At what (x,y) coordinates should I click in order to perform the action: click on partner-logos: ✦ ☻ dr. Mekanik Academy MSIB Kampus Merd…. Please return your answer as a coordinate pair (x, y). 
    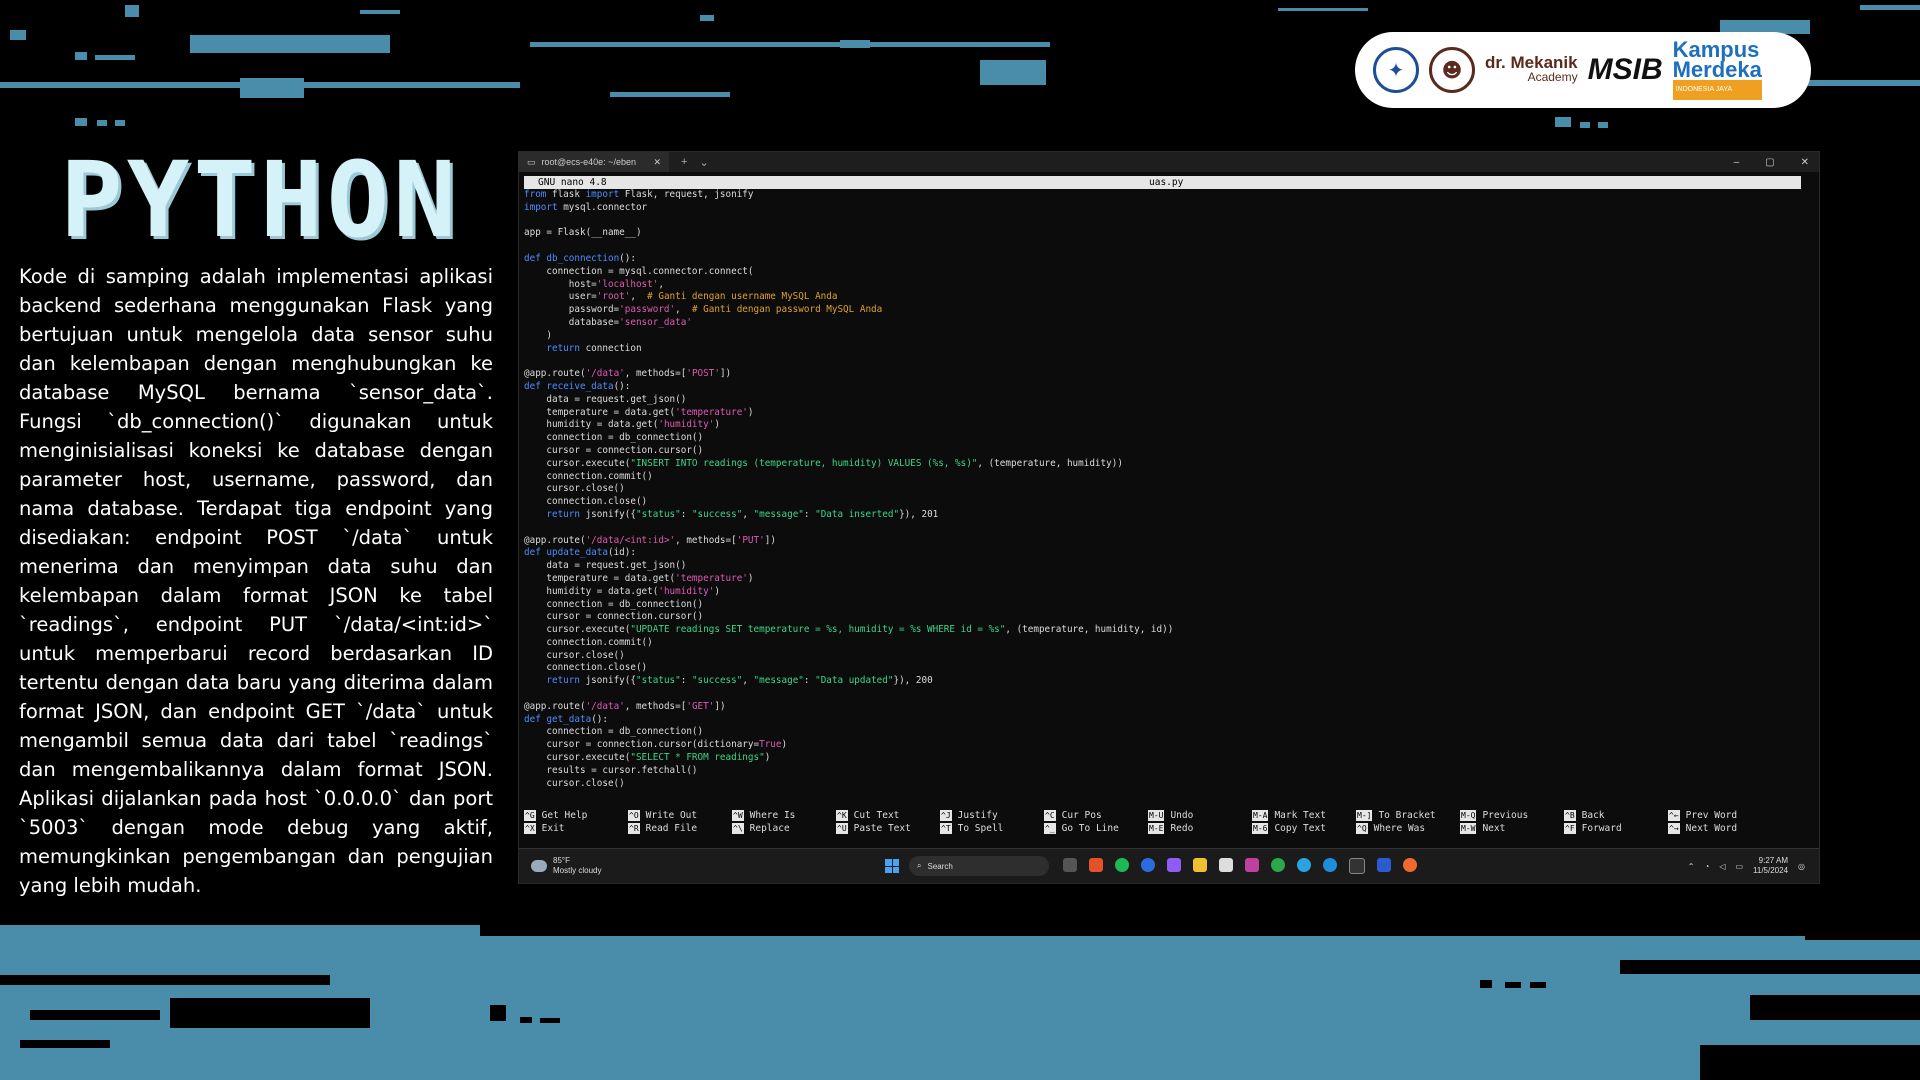
    Looking at the image, I should click on (1583, 70).